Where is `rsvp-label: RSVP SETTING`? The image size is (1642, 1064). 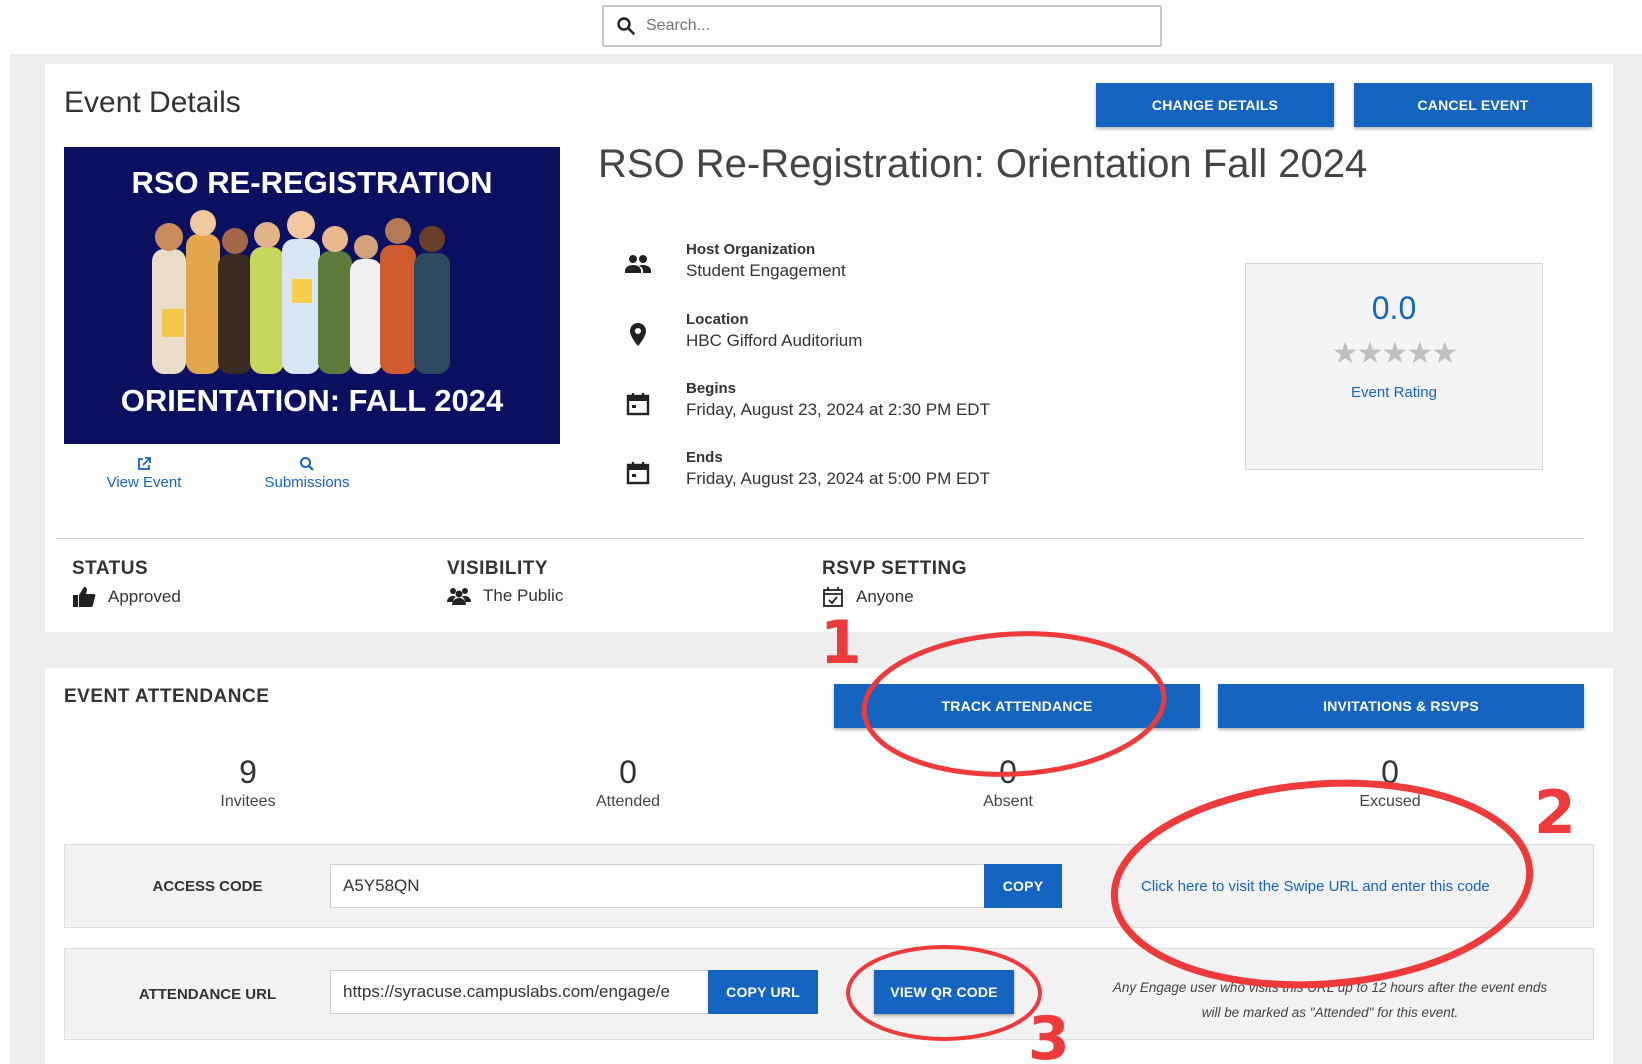 rsvp-label: RSVP SETTING is located at coordinates (895, 568).